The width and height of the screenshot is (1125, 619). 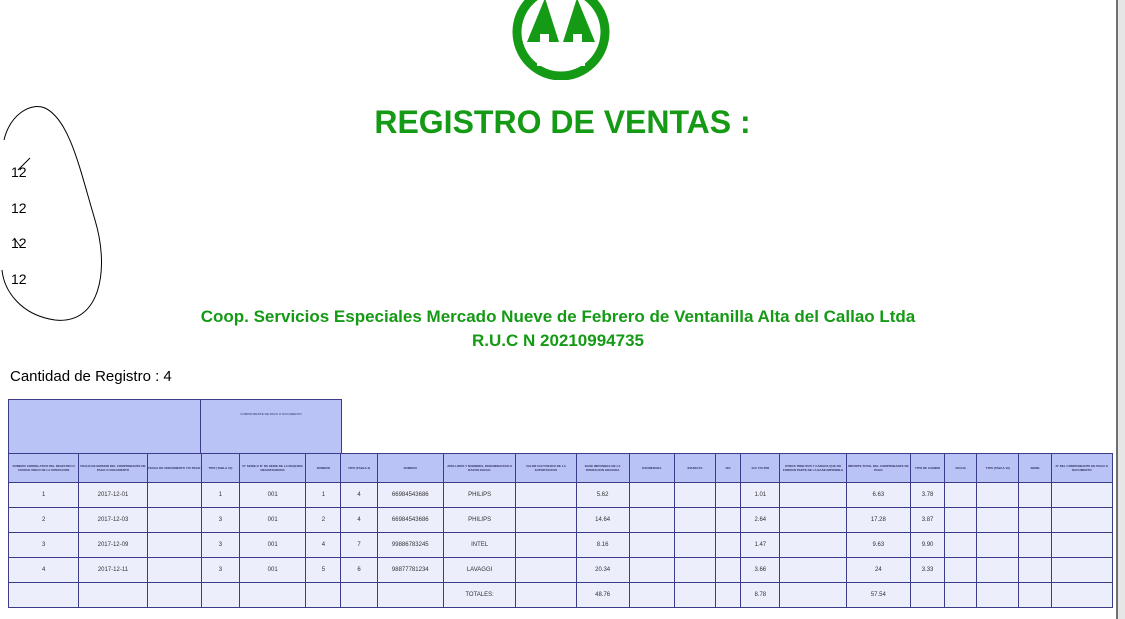 What do you see at coordinates (728, 468) in the screenshot?
I see `column-header: ISC` at bounding box center [728, 468].